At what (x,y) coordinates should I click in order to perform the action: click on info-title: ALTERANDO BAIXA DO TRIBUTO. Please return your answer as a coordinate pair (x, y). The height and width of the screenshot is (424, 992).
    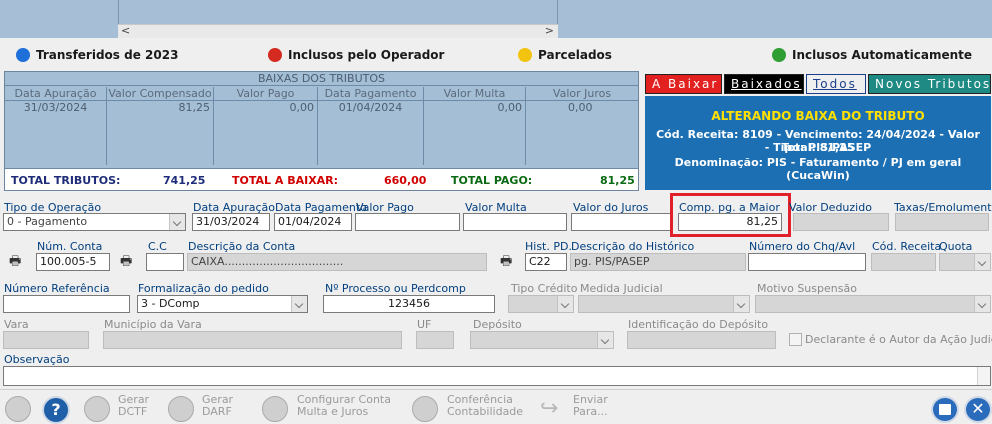
    Looking at the image, I should click on (818, 116).